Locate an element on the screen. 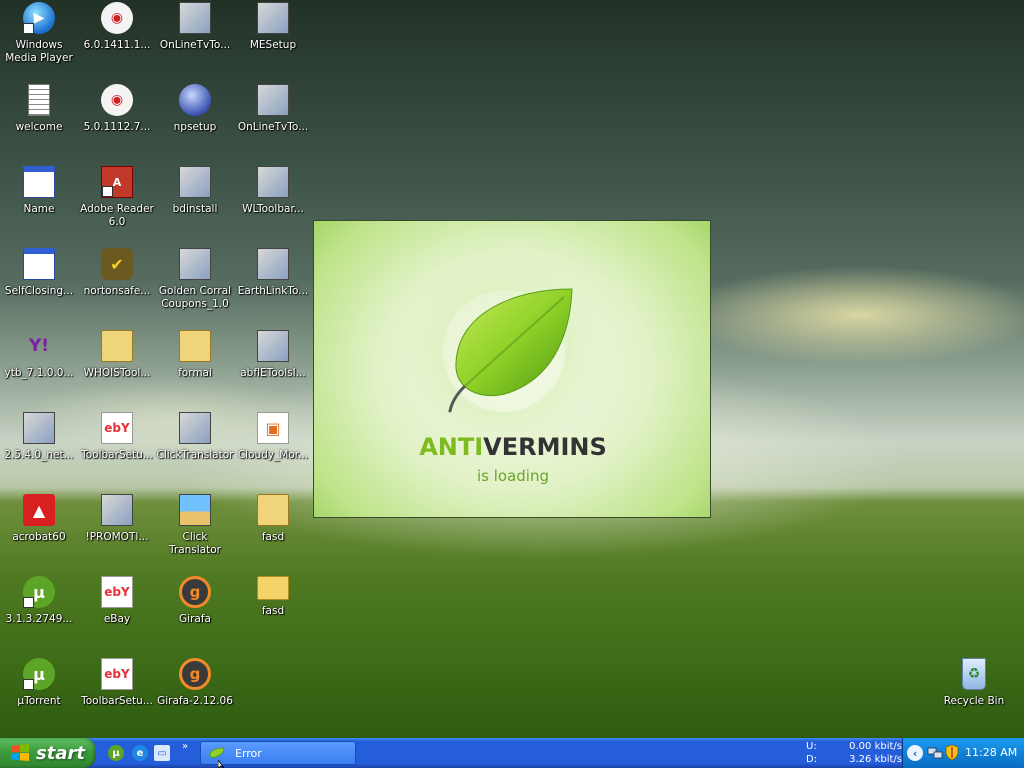  desktop-icon: npsetup is located at coordinates (195, 109).